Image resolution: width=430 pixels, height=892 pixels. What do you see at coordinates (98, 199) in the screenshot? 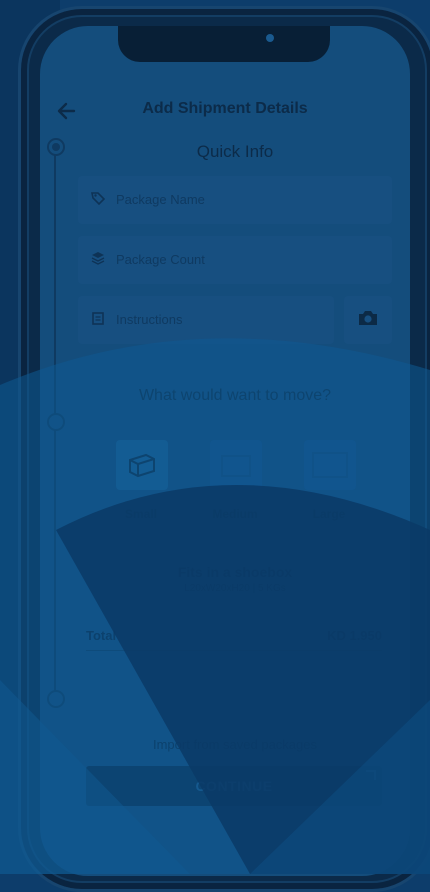
I see `tag-icon` at bounding box center [98, 199].